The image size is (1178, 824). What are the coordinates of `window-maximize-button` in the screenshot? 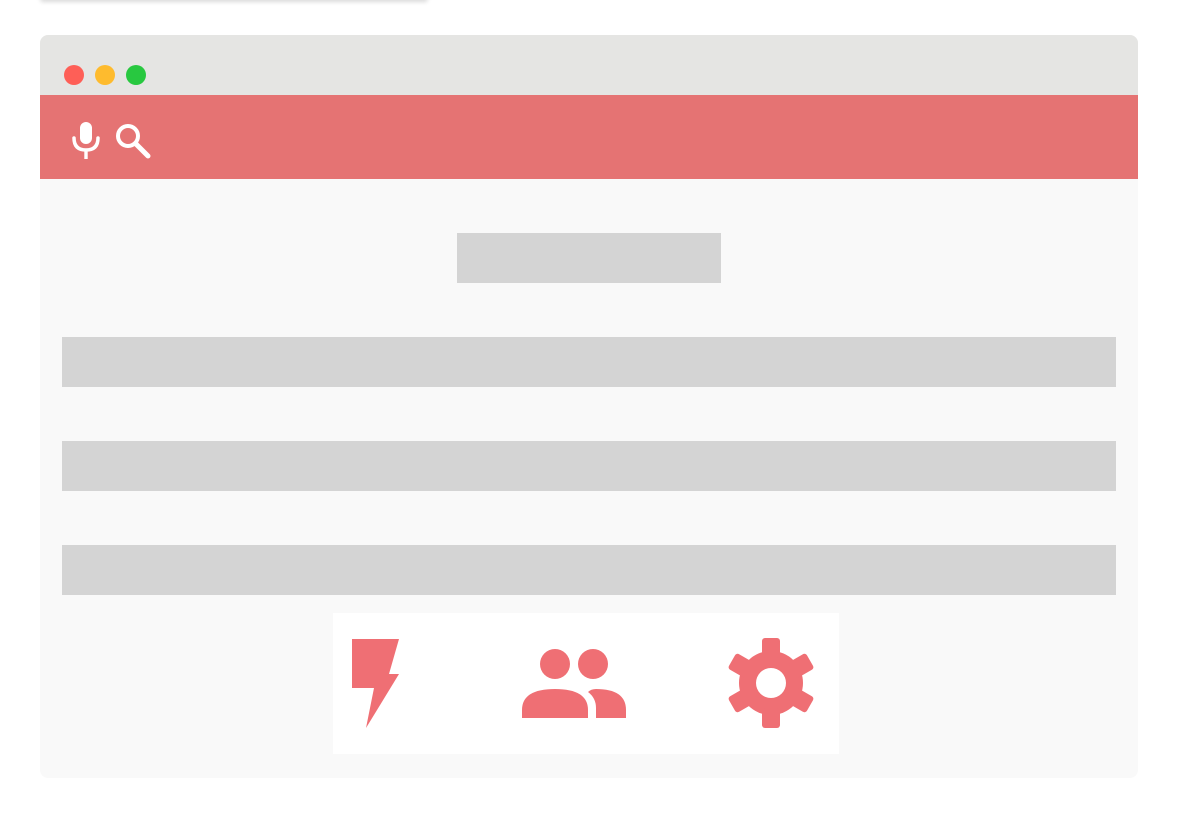 It's located at (136, 75).